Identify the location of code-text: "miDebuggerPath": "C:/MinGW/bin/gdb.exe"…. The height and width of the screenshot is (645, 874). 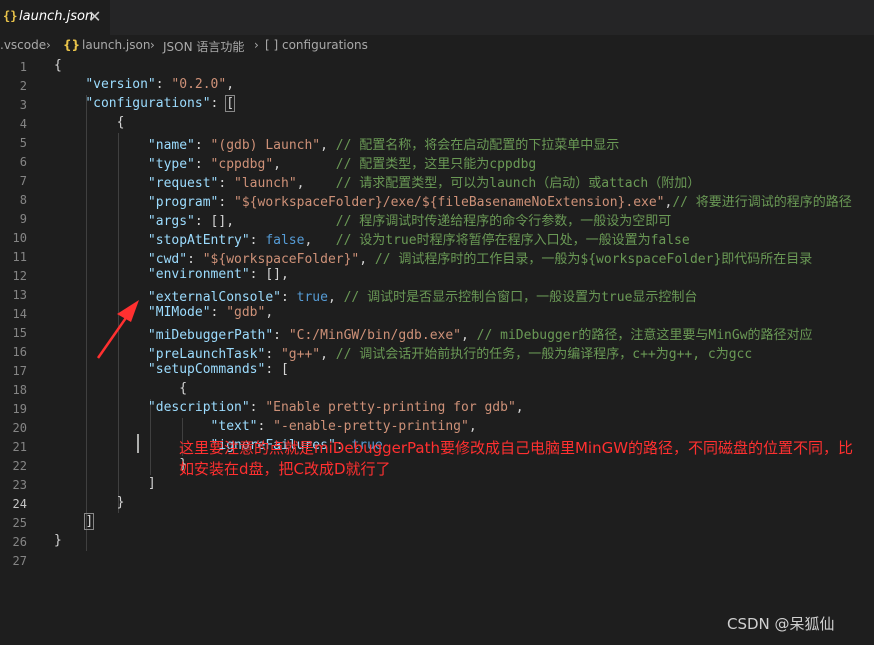
(480, 335).